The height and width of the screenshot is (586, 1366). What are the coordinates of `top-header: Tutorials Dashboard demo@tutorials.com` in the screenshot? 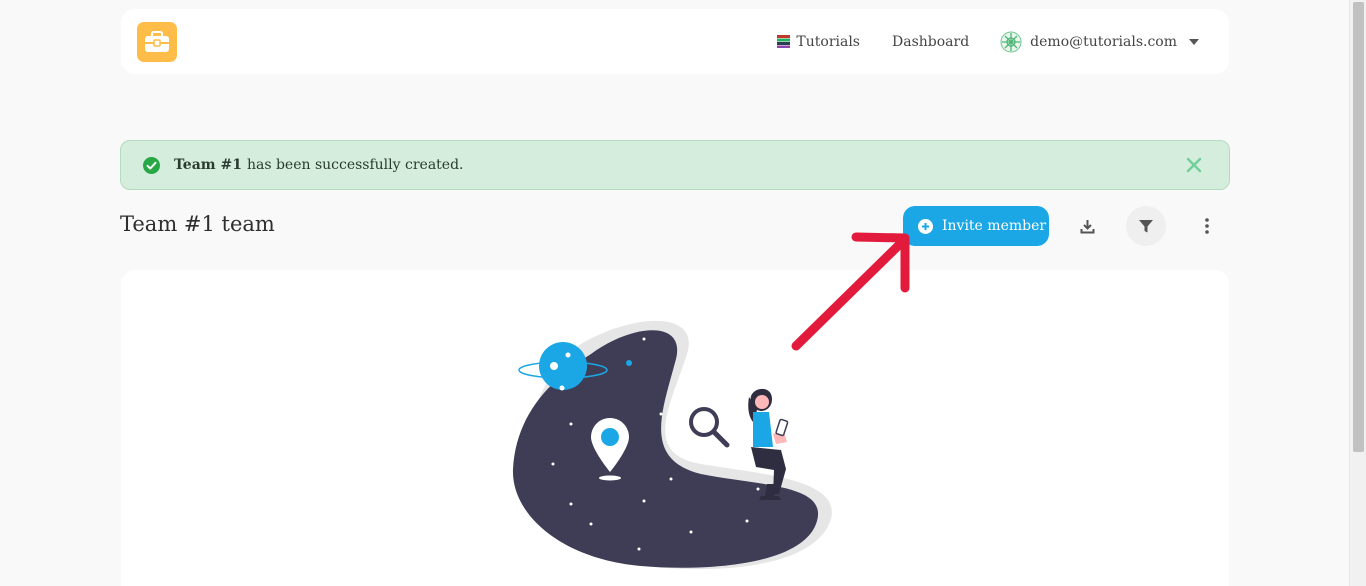 It's located at (675, 41).